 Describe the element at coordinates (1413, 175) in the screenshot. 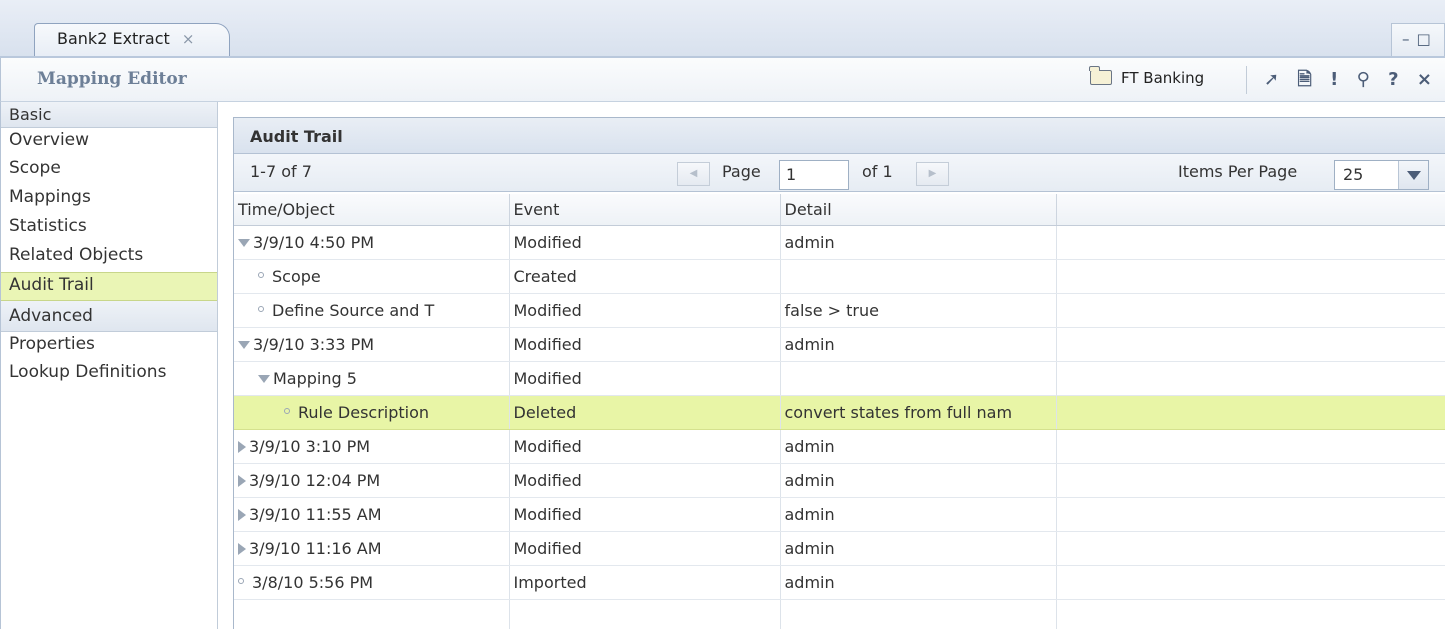

I see `chevron-down-icon` at that location.